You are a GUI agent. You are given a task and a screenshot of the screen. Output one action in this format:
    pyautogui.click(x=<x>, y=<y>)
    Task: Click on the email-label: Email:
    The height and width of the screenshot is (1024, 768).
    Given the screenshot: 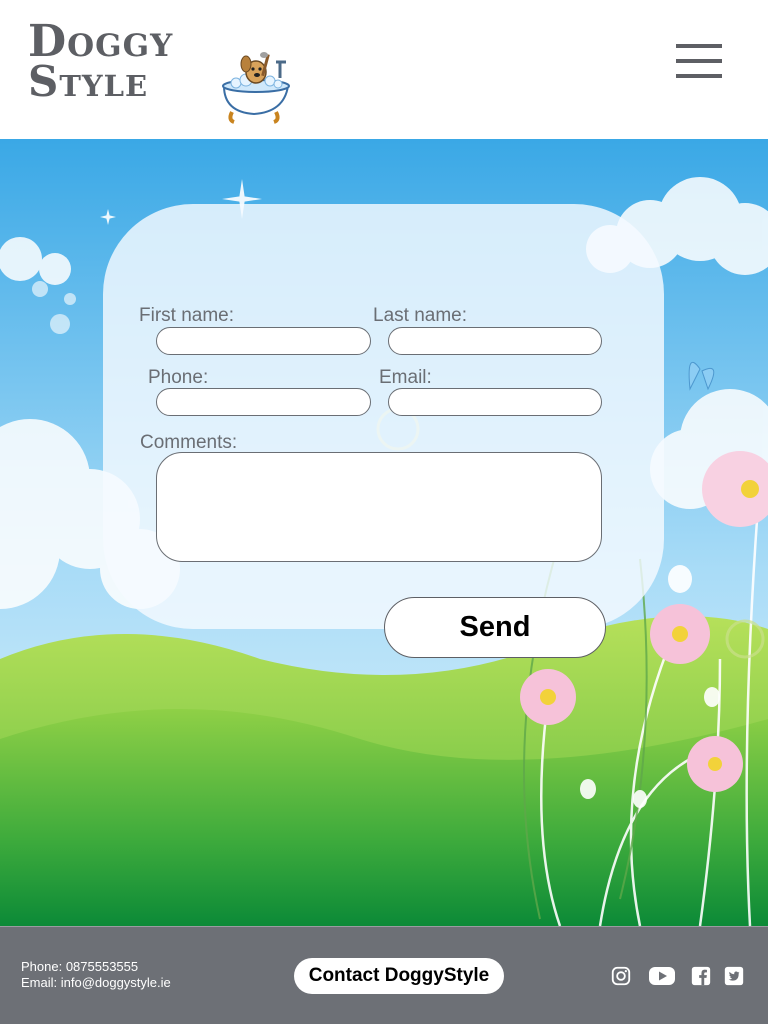 What is the action you would take?
    pyautogui.click(x=405, y=377)
    